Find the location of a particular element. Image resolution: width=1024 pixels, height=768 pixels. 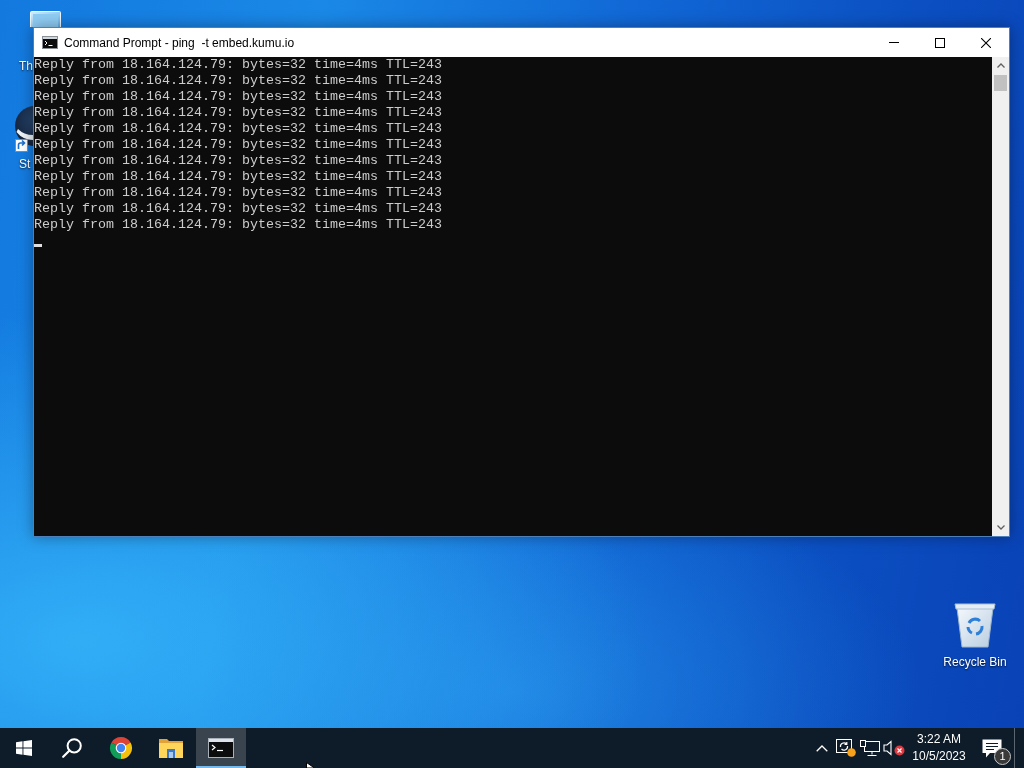

search-icon is located at coordinates (72, 748).